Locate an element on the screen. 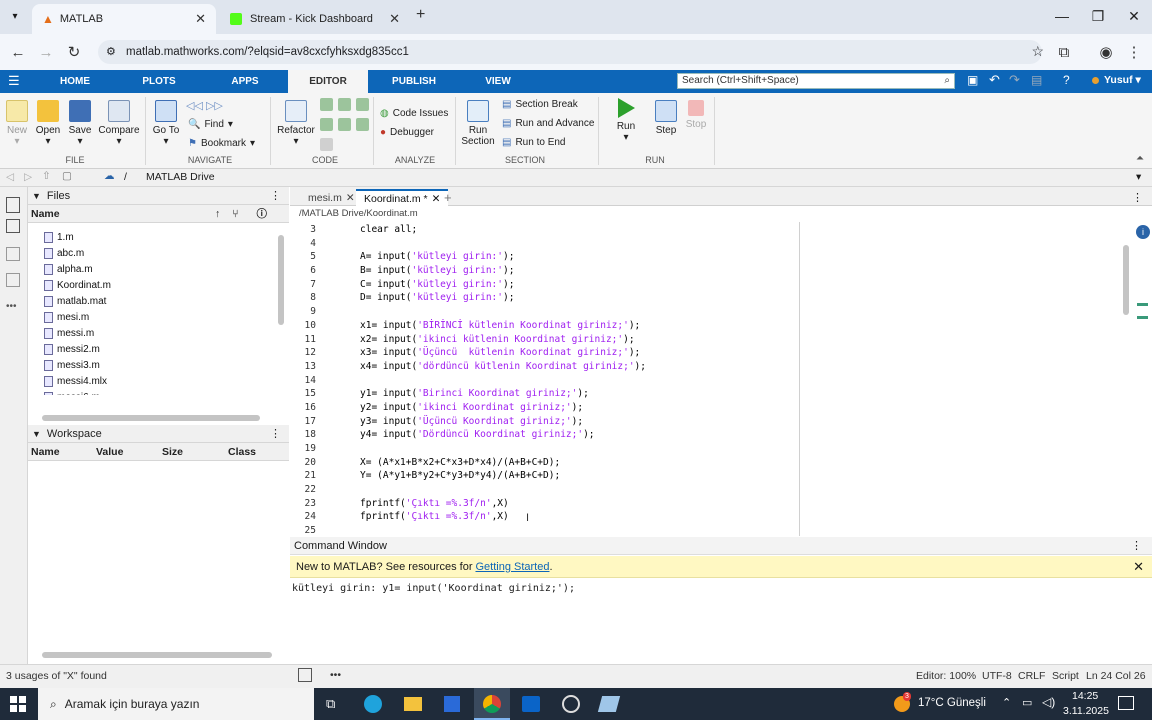 This screenshot has height=720, width=1152. nav-back-forward-icon: ◁◁ ▷▷ is located at coordinates (204, 105).